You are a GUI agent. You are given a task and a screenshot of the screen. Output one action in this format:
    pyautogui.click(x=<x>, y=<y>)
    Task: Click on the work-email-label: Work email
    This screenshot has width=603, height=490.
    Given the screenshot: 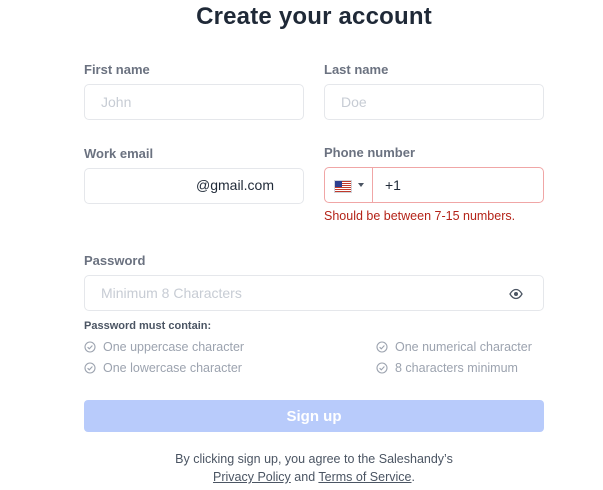 What is the action you would take?
    pyautogui.click(x=119, y=153)
    